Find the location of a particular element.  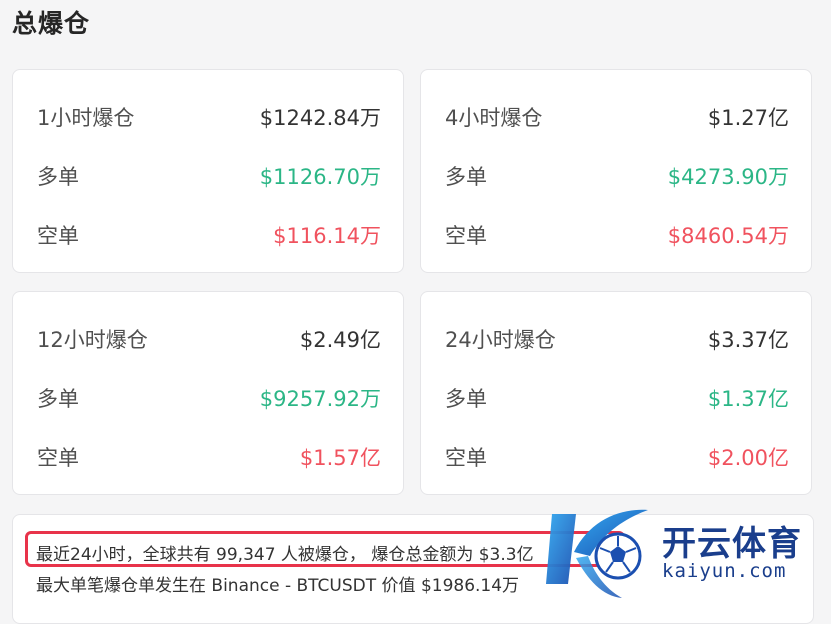

total-value: $1242.84万 is located at coordinates (320, 118).